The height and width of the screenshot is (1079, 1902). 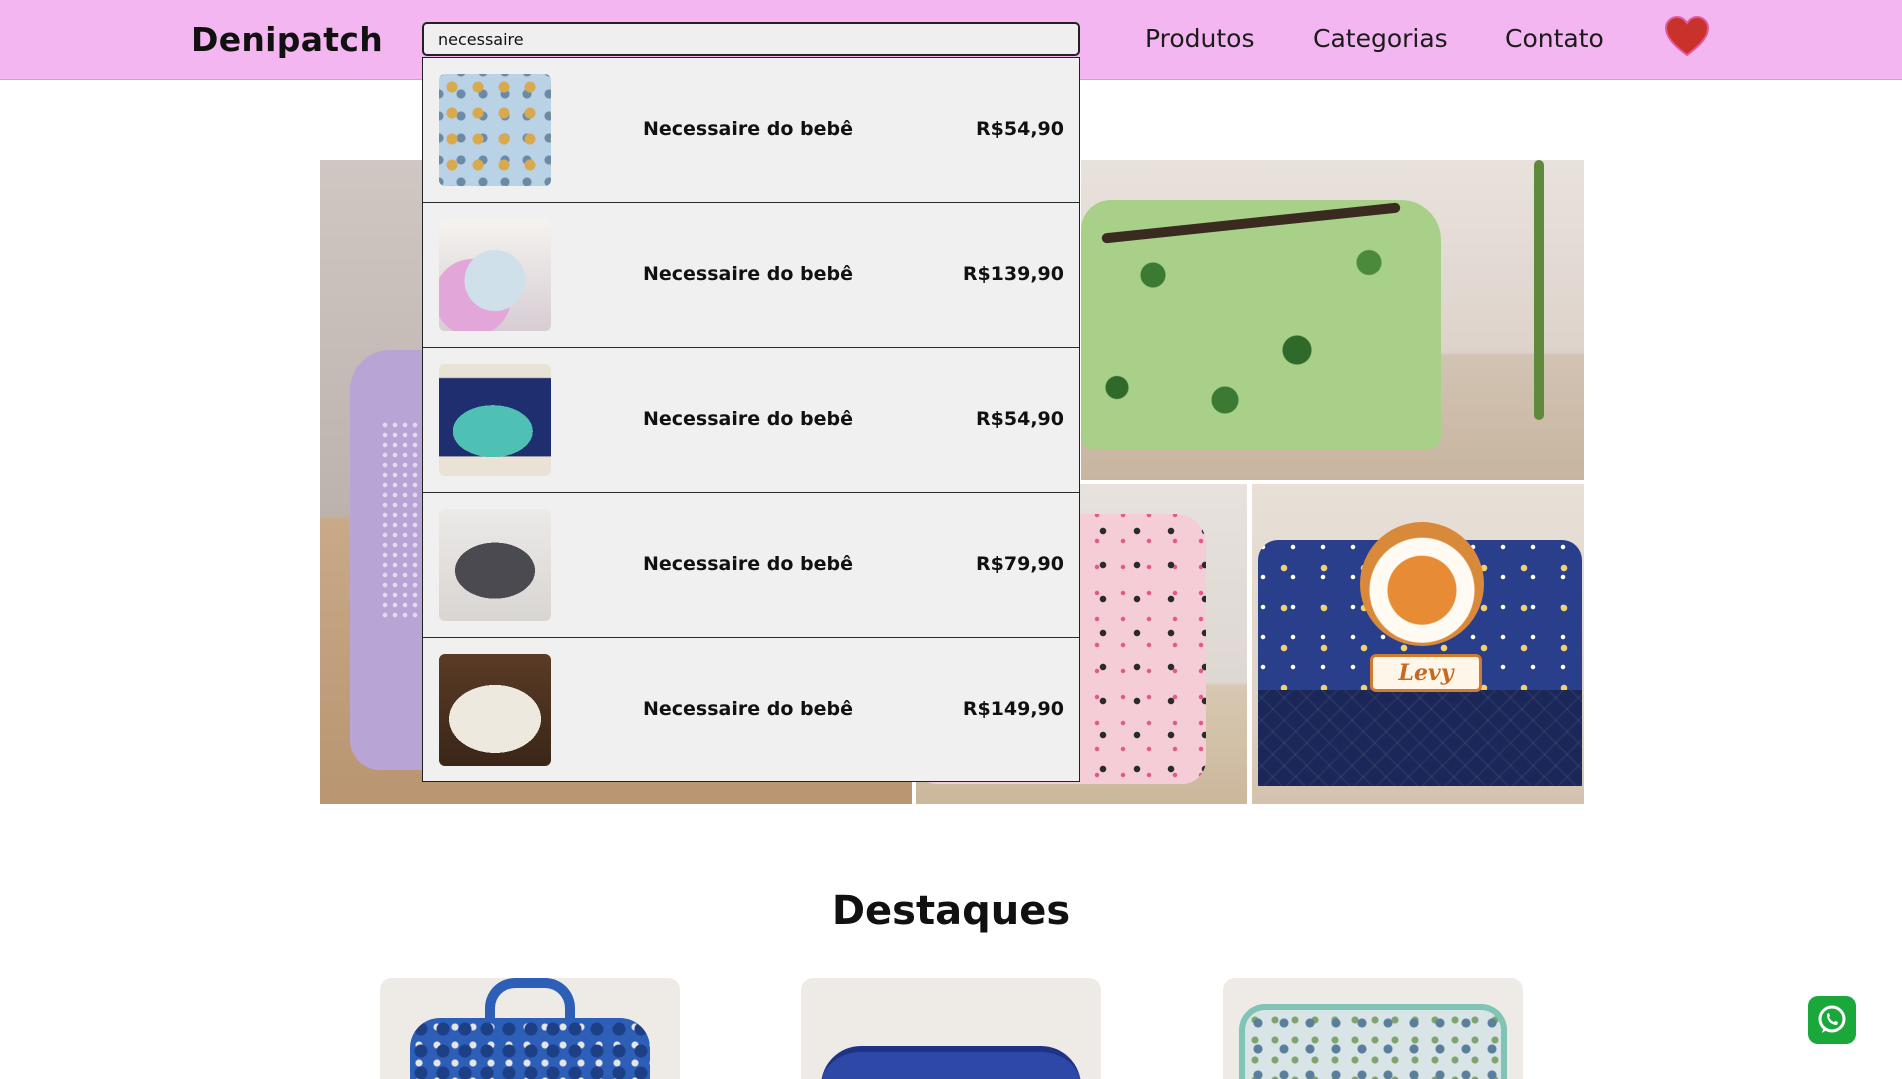 What do you see at coordinates (1422, 584) in the screenshot?
I see `fox-patch` at bounding box center [1422, 584].